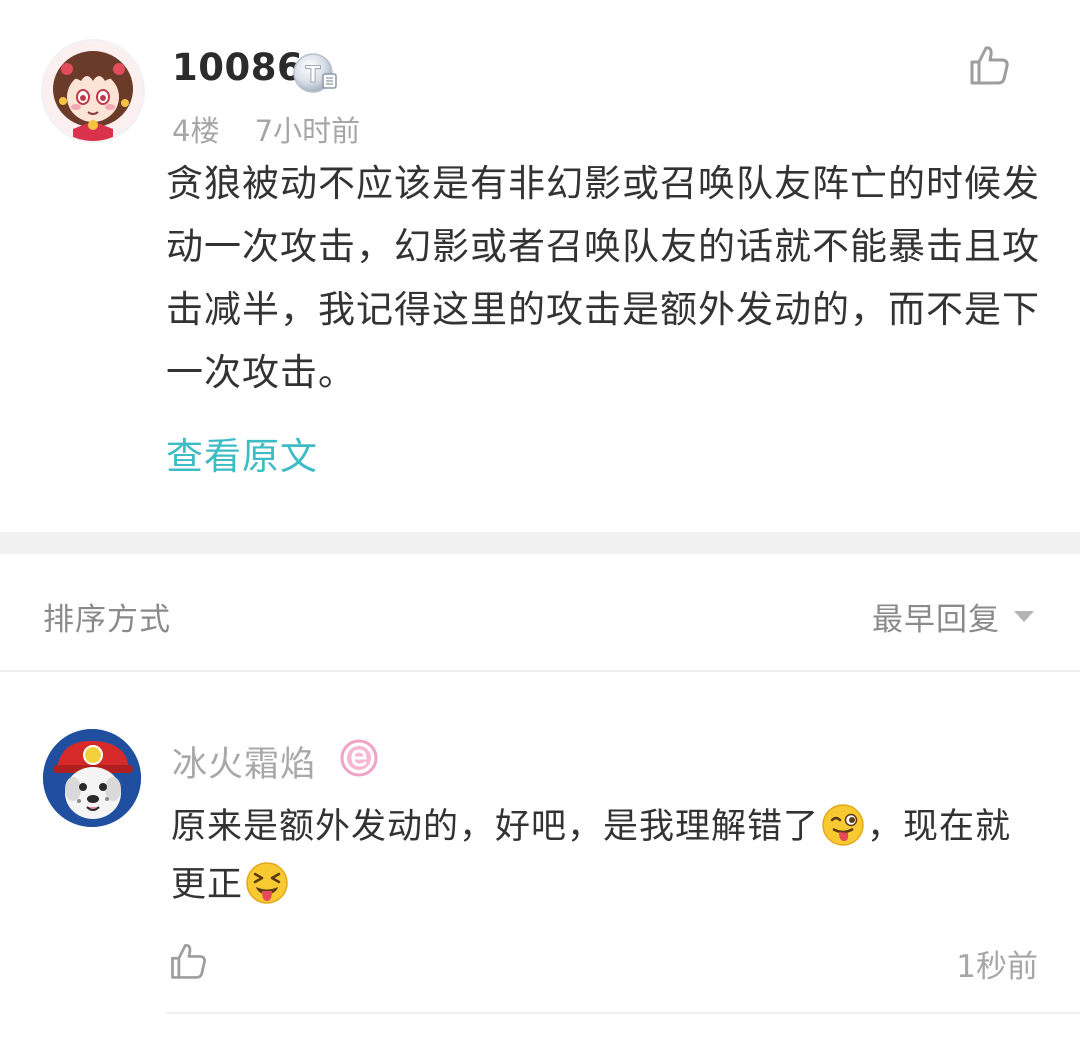  I want to click on sort-bar: 排序方式 最早回复, so click(540, 612).